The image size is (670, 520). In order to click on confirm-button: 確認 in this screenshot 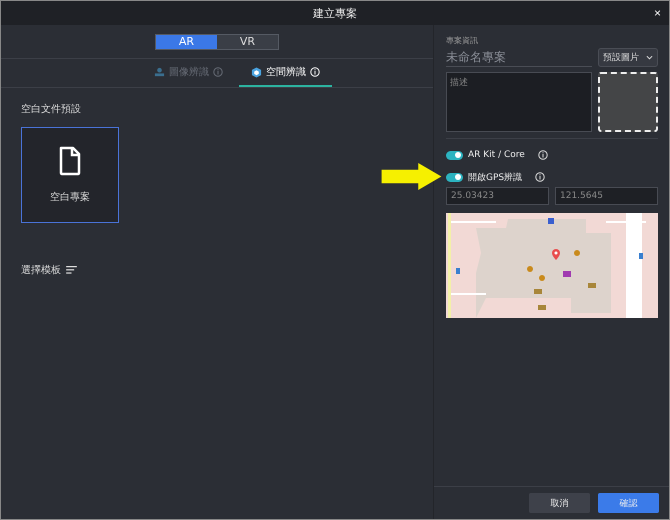, I will do `click(628, 503)`.